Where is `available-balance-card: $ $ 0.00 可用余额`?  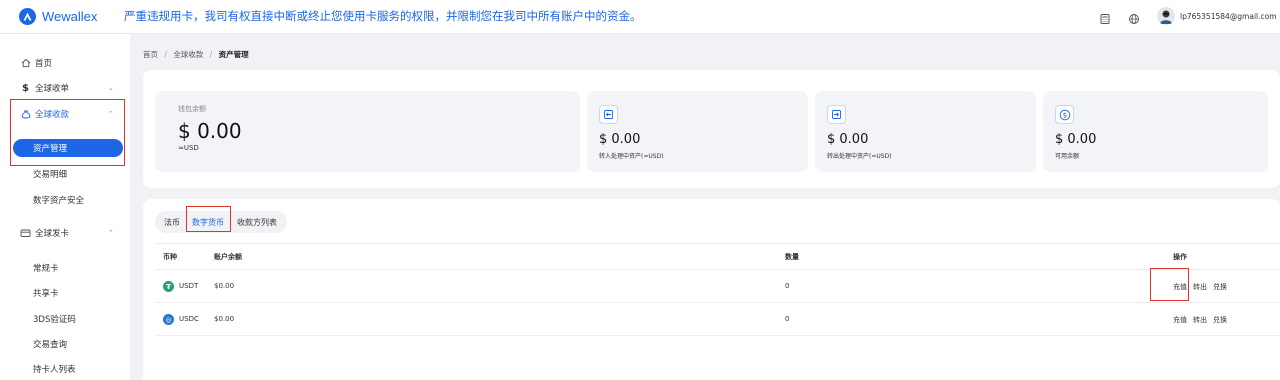 available-balance-card: $ $ 0.00 可用余额 is located at coordinates (1155, 131).